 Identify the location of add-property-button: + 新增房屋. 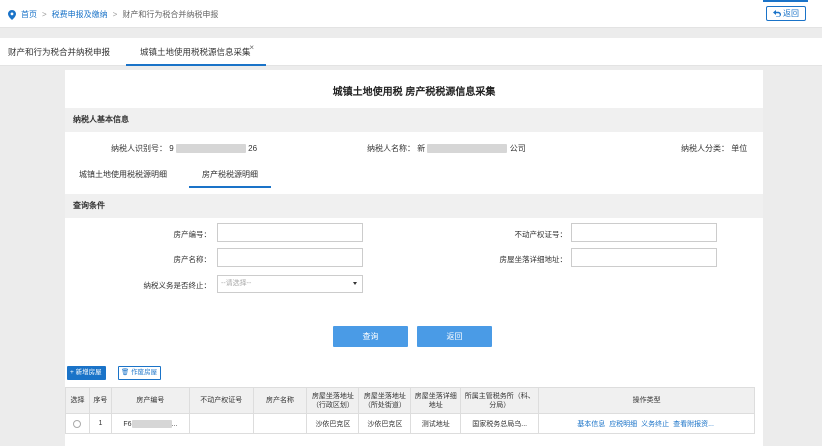
(86, 373).